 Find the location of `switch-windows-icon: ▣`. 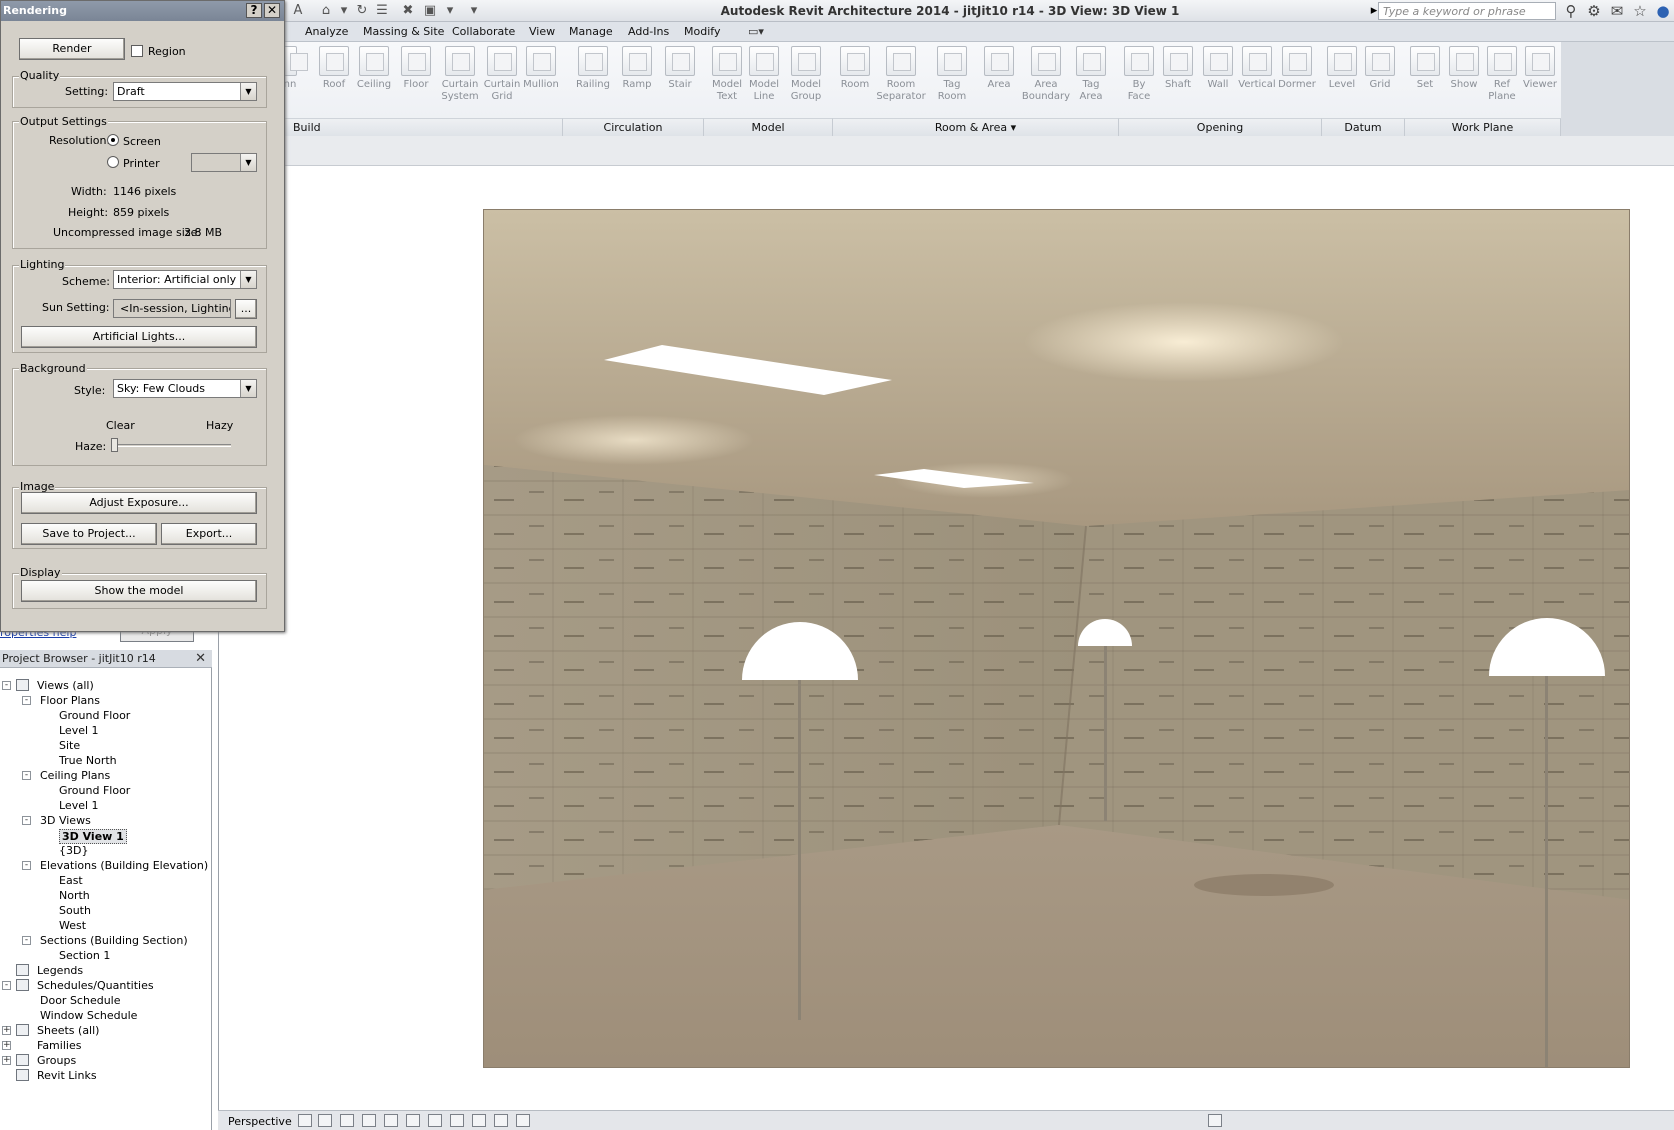

switch-windows-icon: ▣ is located at coordinates (430, 11).